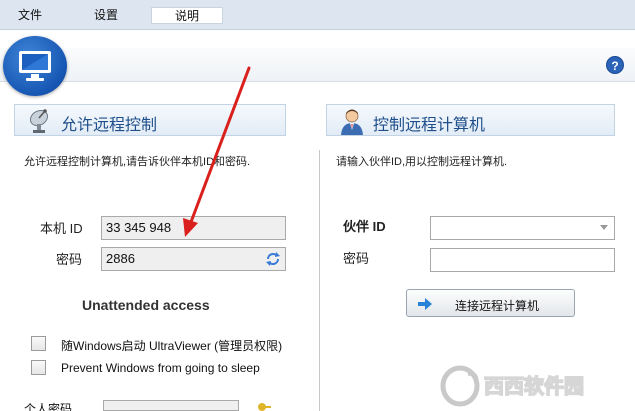  What do you see at coordinates (604, 227) in the screenshot?
I see `chevron-down-icon` at bounding box center [604, 227].